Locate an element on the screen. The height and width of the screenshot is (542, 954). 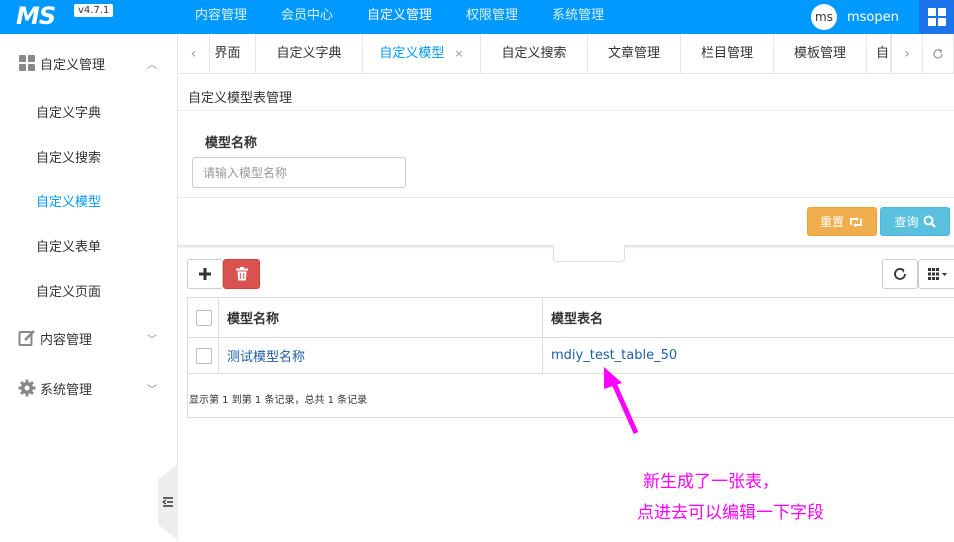
column-header-table-name: 模型表名 is located at coordinates (577, 317).